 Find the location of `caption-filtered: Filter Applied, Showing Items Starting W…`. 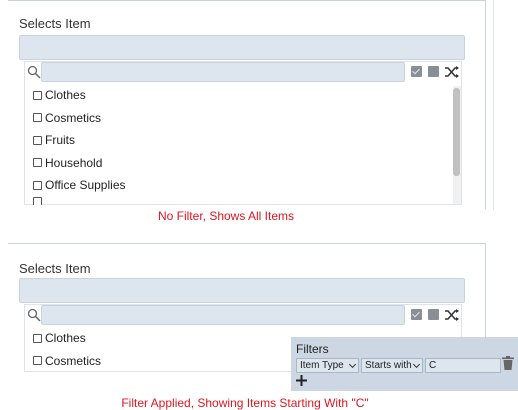

caption-filtered: Filter Applied, Showing Items Starting W… is located at coordinates (245, 403).